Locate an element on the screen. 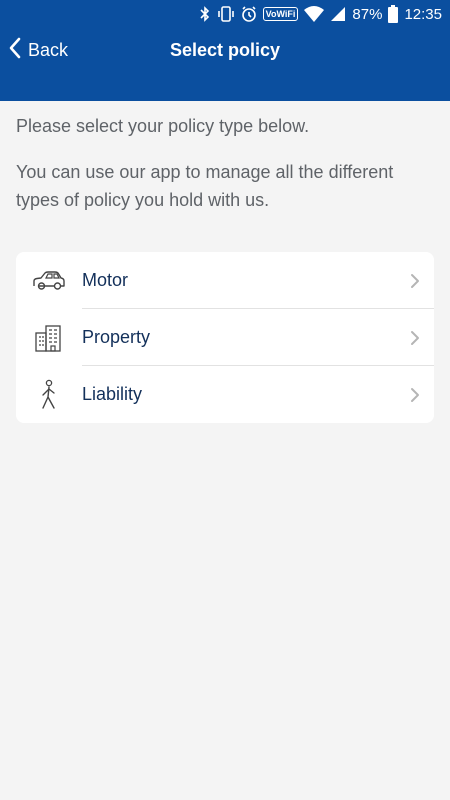  back-label: Back is located at coordinates (48, 49).